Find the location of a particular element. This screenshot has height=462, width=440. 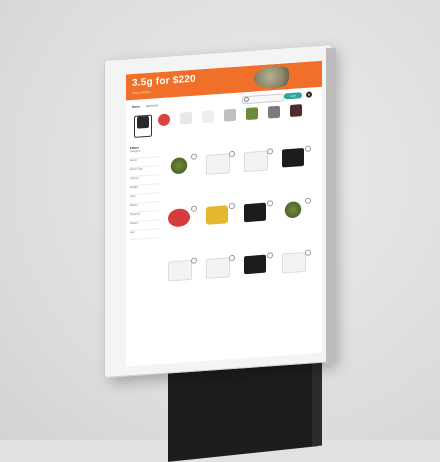

promo-headline: 3.5g for $220 is located at coordinates (164, 81).